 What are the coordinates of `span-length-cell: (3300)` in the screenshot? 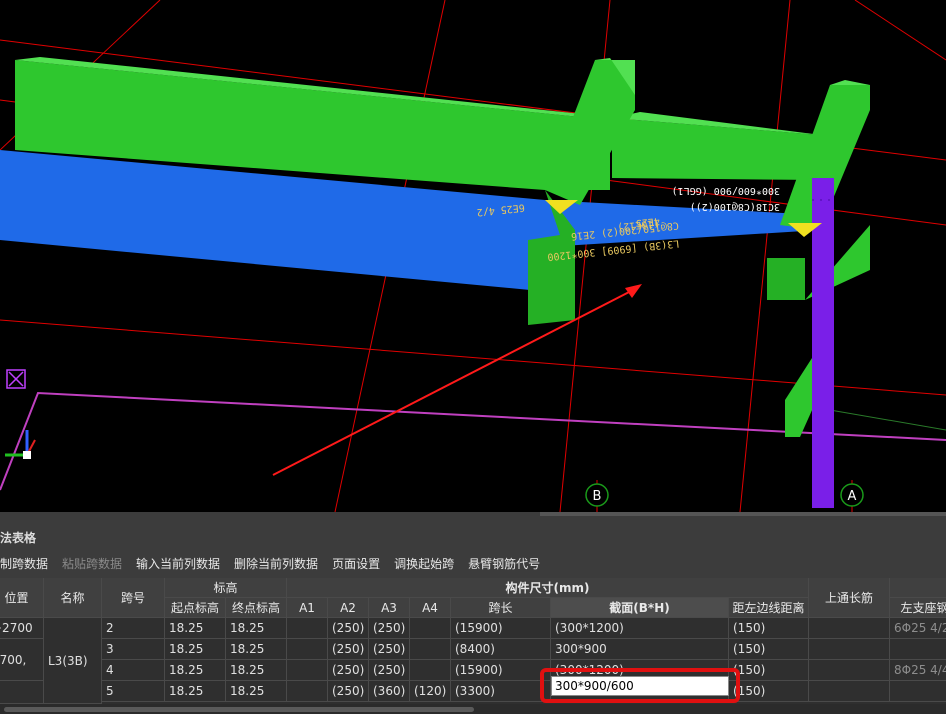 It's located at (501, 691).